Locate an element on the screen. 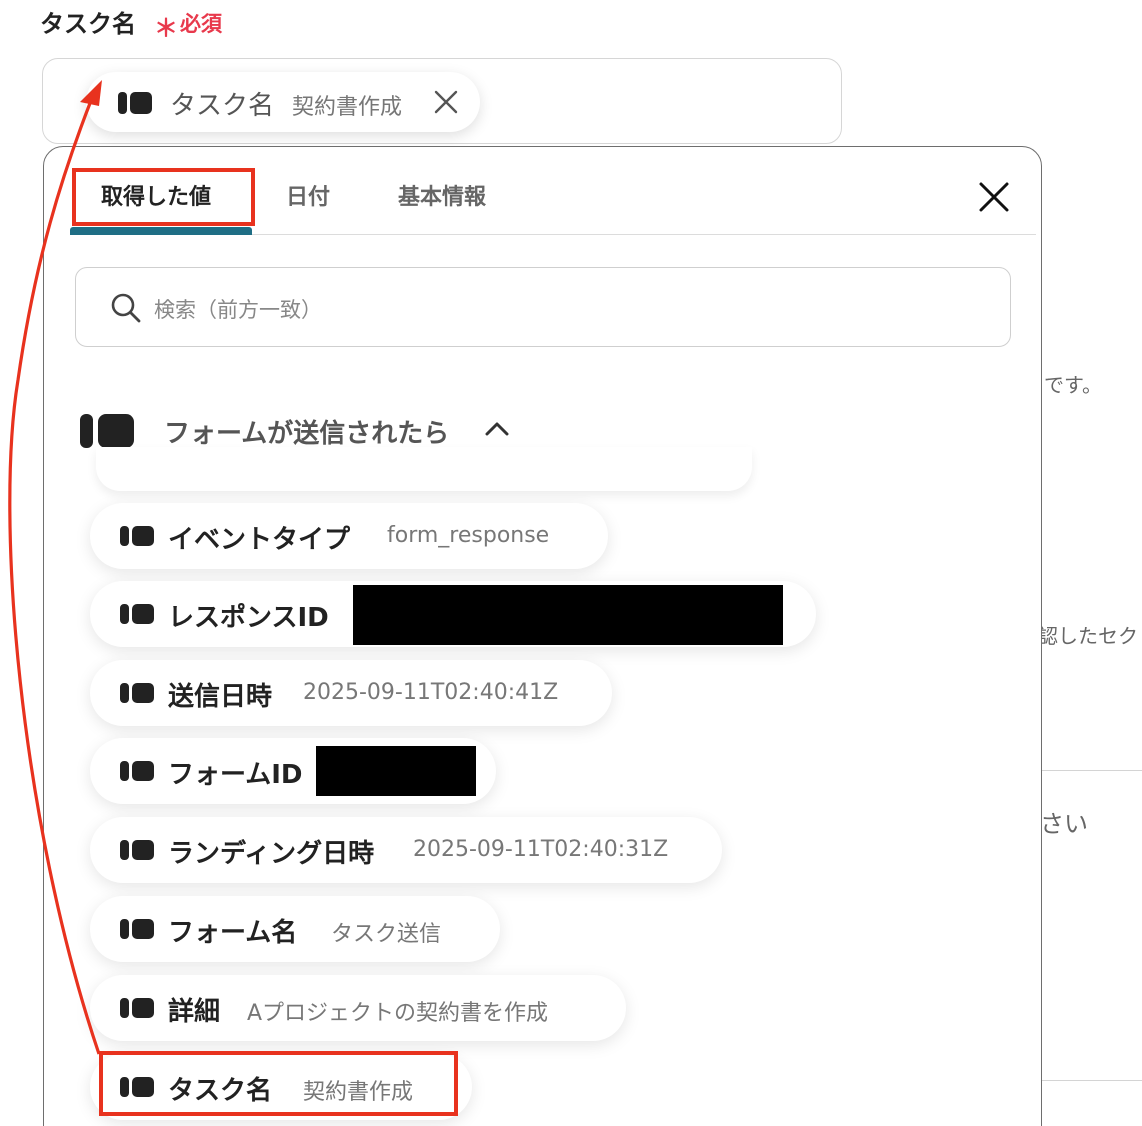 The height and width of the screenshot is (1126, 1142). item-key: フォーム名 is located at coordinates (233, 933).